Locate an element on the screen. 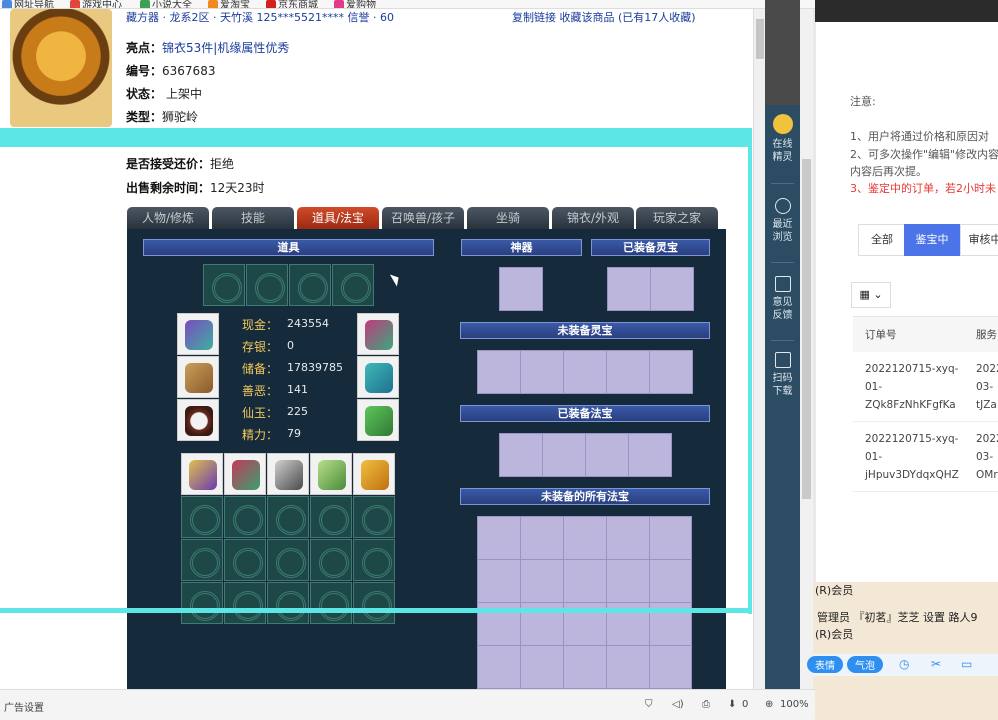  all-magic-header: 未装备的所有法宝 is located at coordinates (585, 496).